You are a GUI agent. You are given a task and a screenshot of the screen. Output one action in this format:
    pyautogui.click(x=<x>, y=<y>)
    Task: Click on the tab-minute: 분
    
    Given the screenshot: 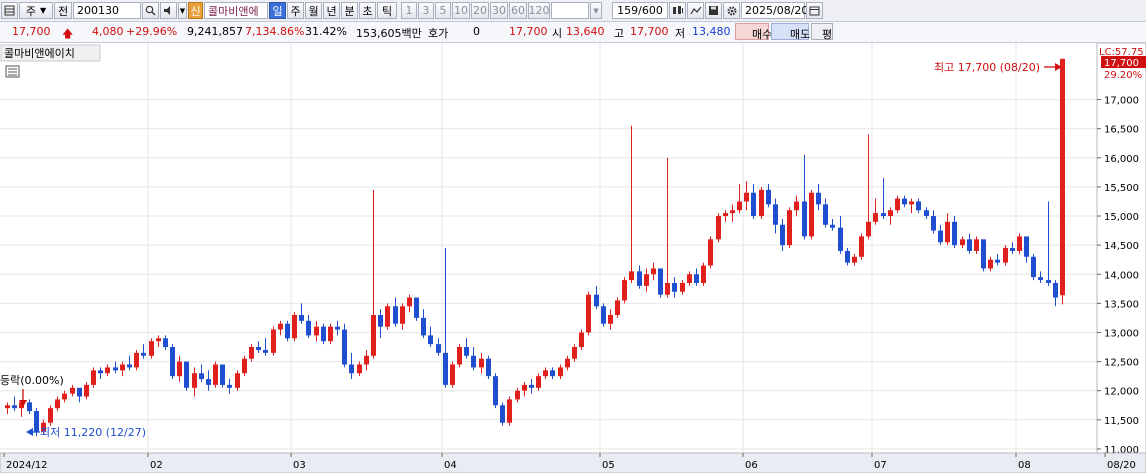 What is the action you would take?
    pyautogui.click(x=349, y=10)
    